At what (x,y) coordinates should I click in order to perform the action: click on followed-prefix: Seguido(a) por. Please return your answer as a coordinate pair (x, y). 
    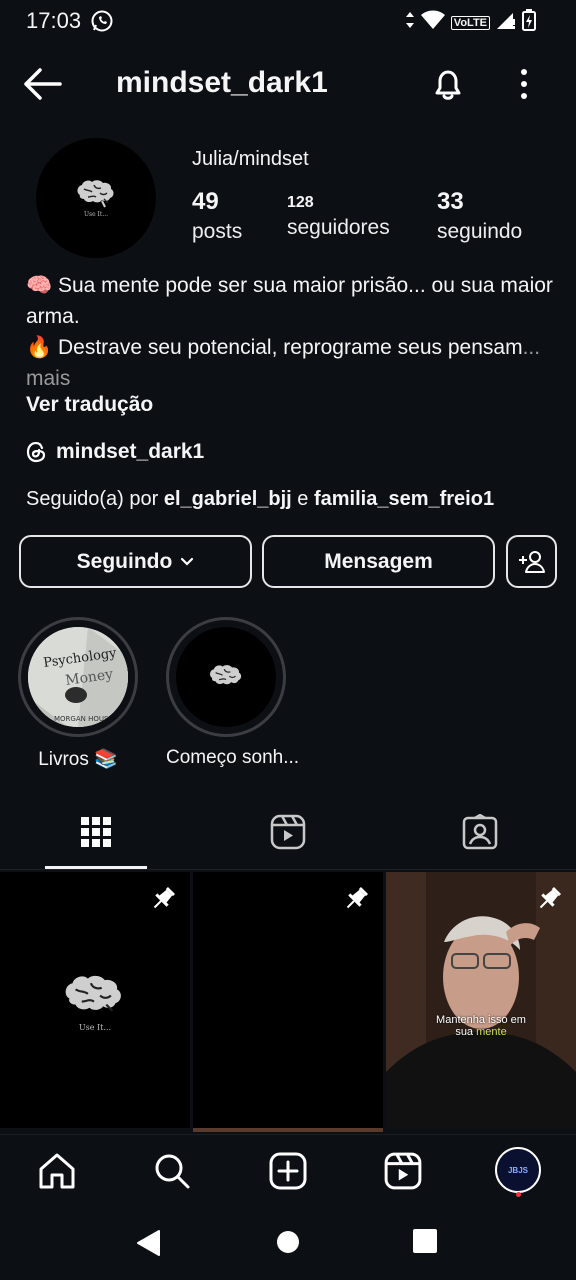
    Looking at the image, I should click on (95, 499).